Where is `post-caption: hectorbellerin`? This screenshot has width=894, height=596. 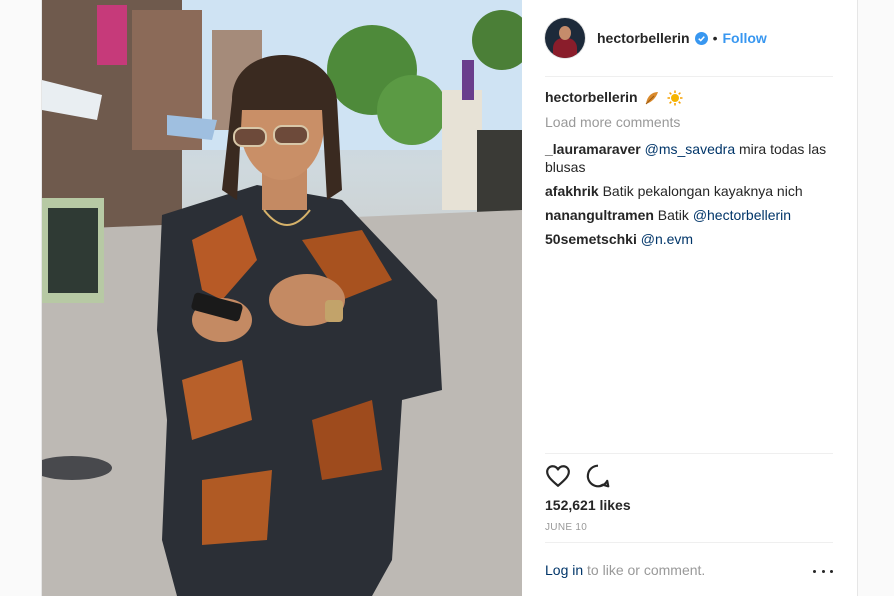
post-caption: hectorbellerin is located at coordinates (614, 97).